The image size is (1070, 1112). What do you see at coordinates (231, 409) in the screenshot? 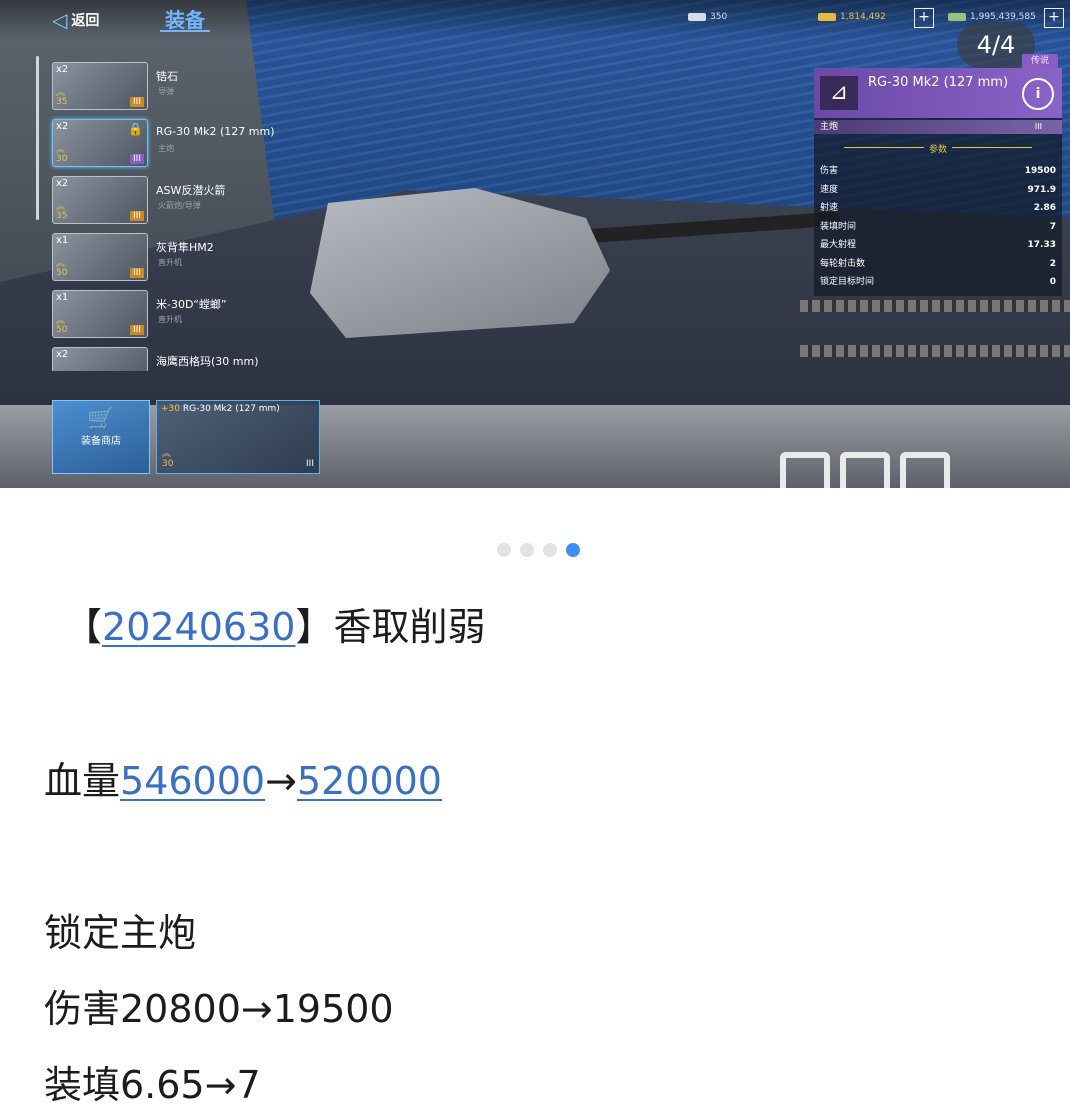
I see `current-equipment-name: RG-30 Mk2 (127 mm)` at bounding box center [231, 409].